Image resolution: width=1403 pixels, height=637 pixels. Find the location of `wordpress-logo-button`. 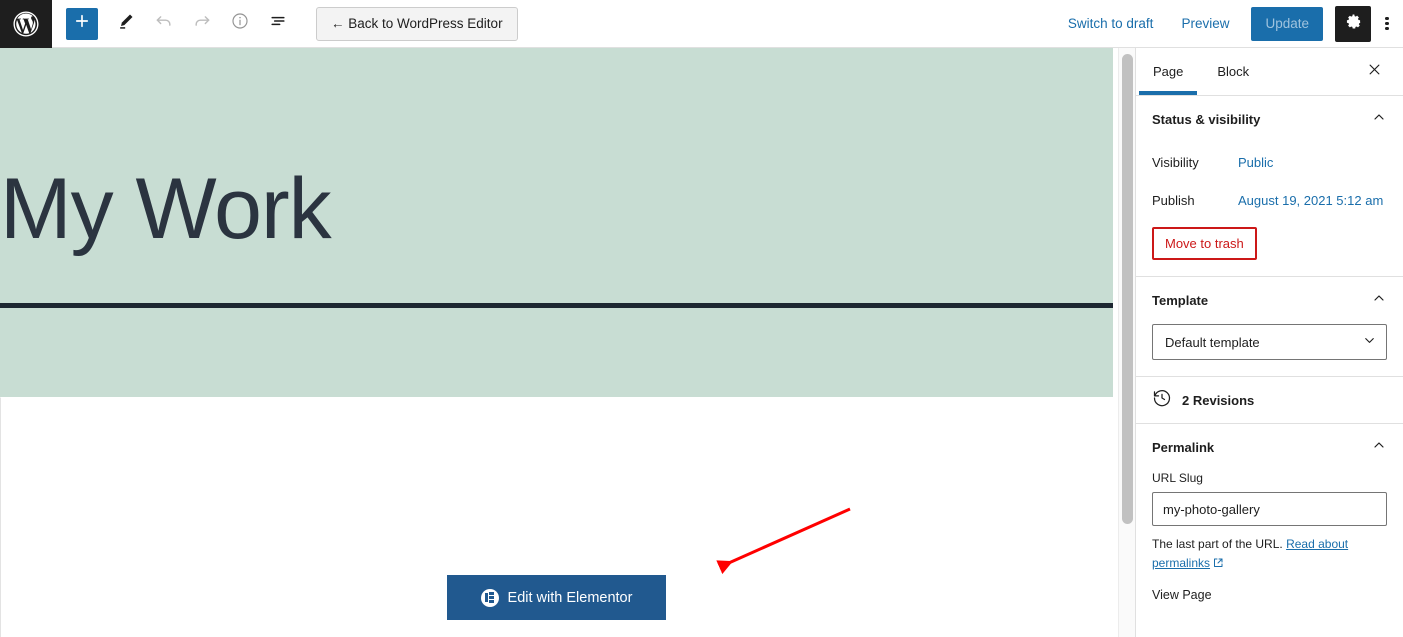

wordpress-logo-button is located at coordinates (26, 24).